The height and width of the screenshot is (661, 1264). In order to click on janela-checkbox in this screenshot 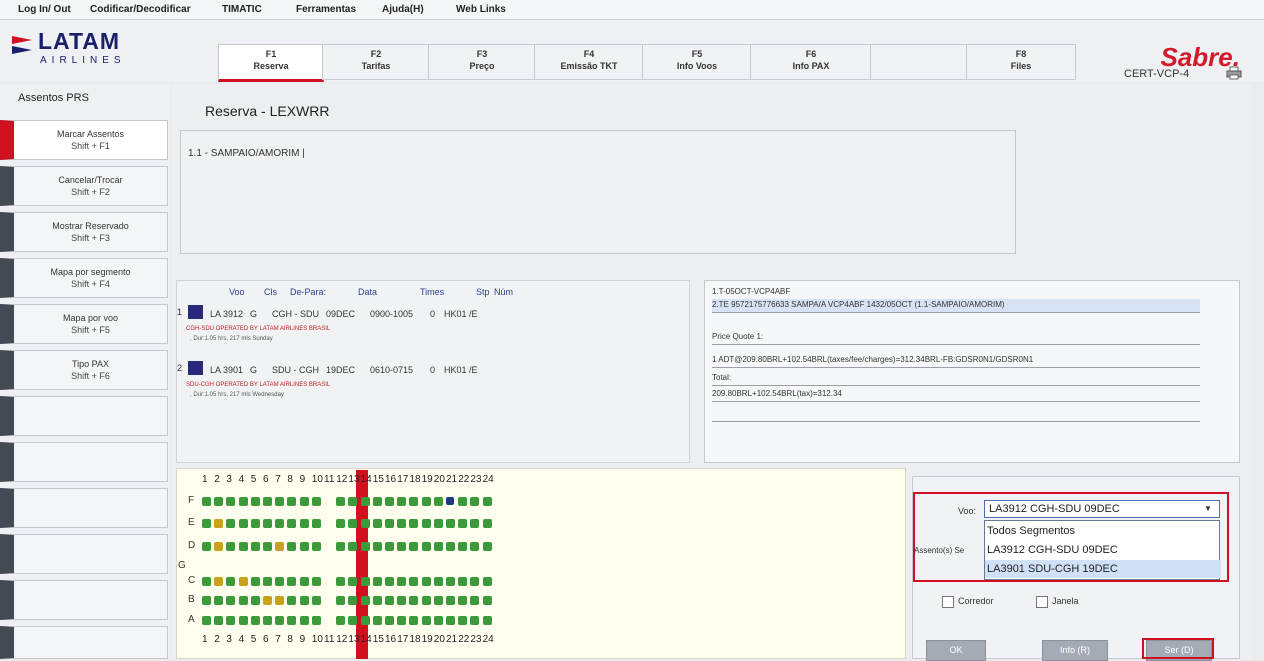, I will do `click(1042, 602)`.